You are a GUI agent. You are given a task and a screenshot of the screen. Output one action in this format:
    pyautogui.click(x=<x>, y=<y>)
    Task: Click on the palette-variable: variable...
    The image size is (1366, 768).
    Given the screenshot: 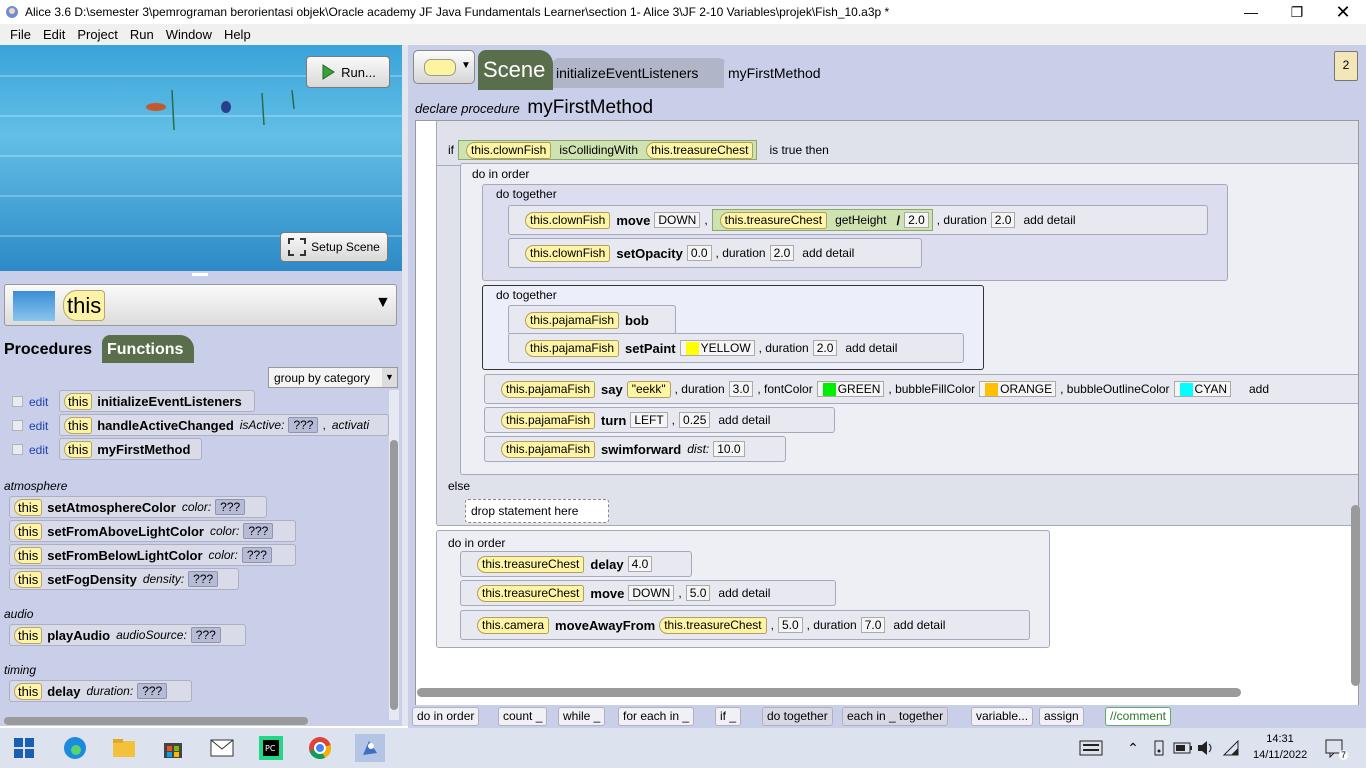 What is the action you would take?
    pyautogui.click(x=1002, y=716)
    